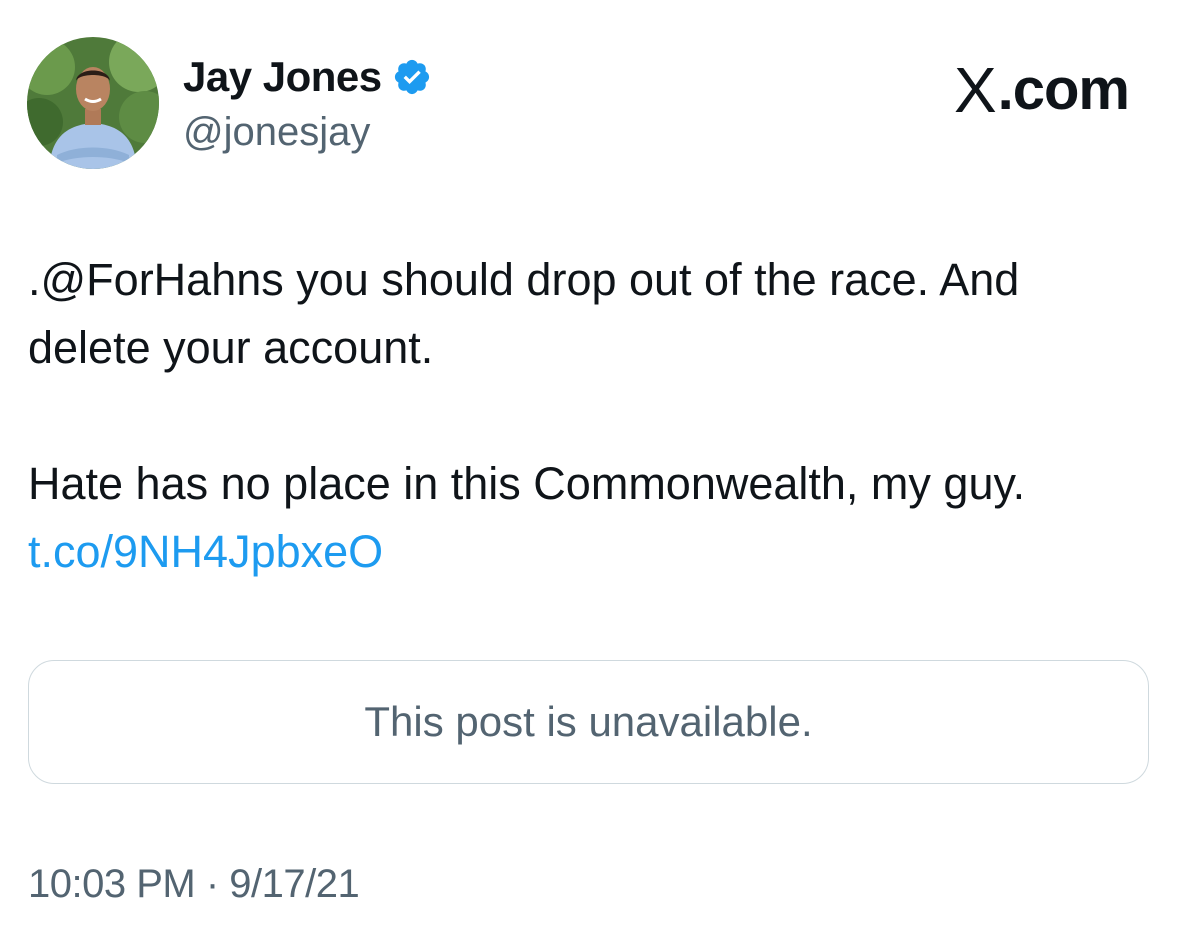 This screenshot has height=948, width=1179. What do you see at coordinates (1063, 89) in the screenshot?
I see `brand-domain: .com` at bounding box center [1063, 89].